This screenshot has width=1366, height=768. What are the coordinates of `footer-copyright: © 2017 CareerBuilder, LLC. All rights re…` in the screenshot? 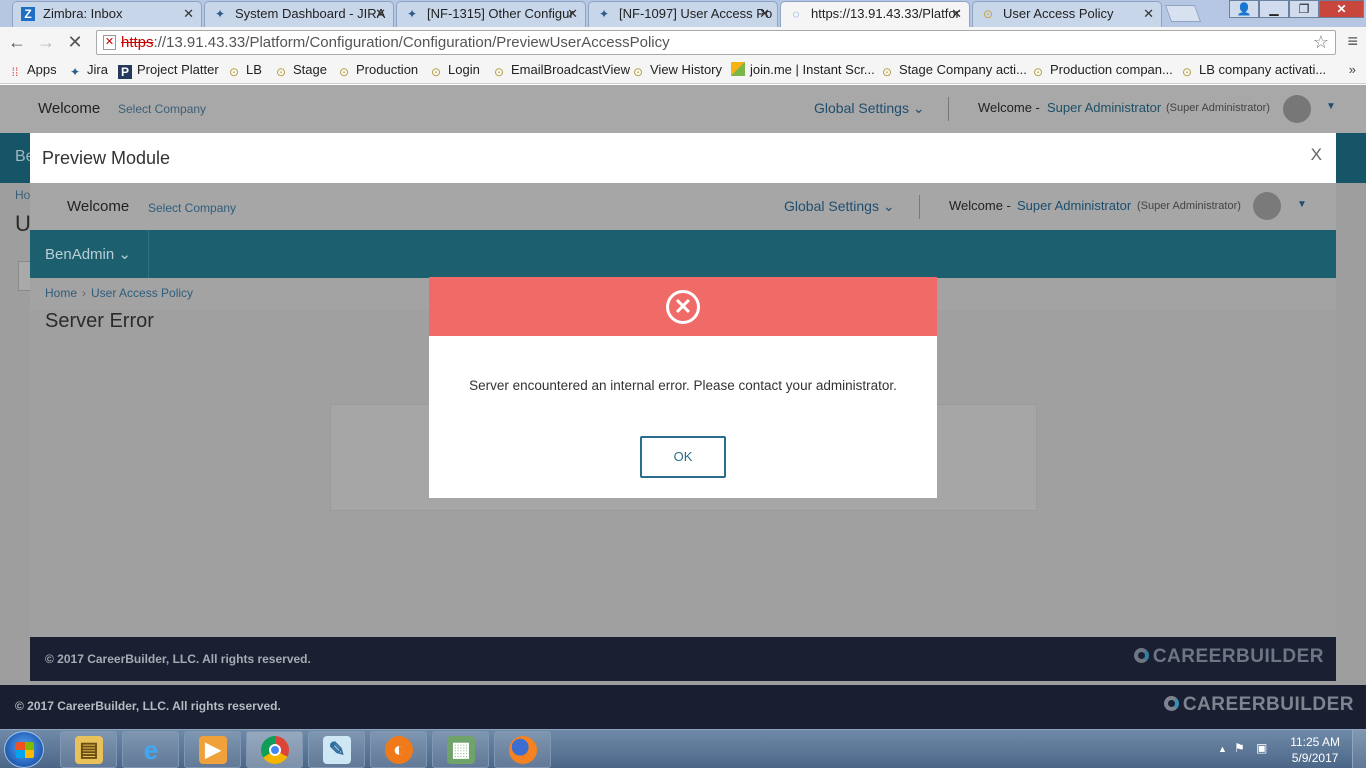 It's located at (178, 659).